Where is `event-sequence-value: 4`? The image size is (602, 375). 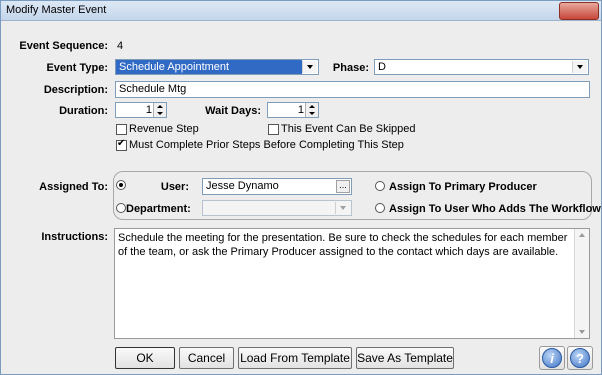 event-sequence-value: 4 is located at coordinates (120, 46).